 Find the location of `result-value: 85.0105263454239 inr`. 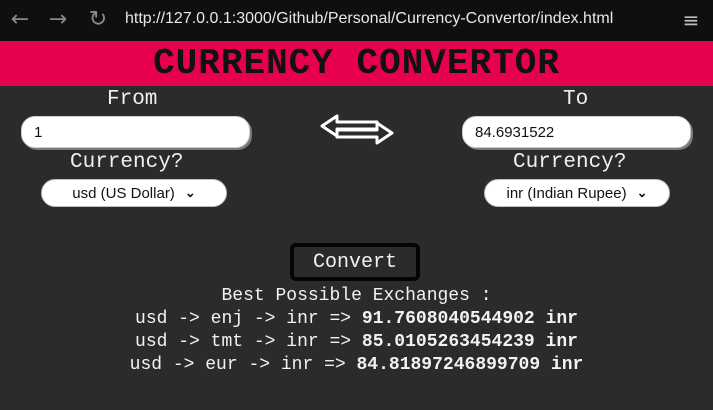

result-value: 85.0105263454239 inr is located at coordinates (469, 342).